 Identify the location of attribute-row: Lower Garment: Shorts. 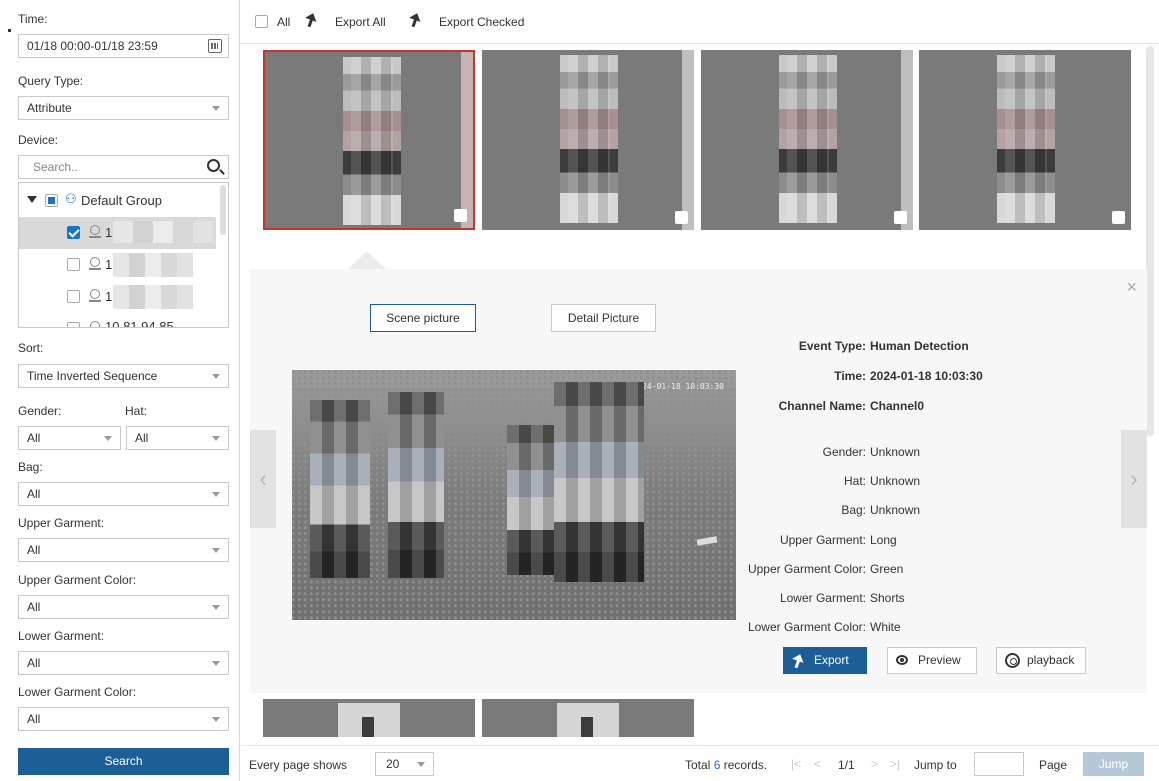
(920, 600).